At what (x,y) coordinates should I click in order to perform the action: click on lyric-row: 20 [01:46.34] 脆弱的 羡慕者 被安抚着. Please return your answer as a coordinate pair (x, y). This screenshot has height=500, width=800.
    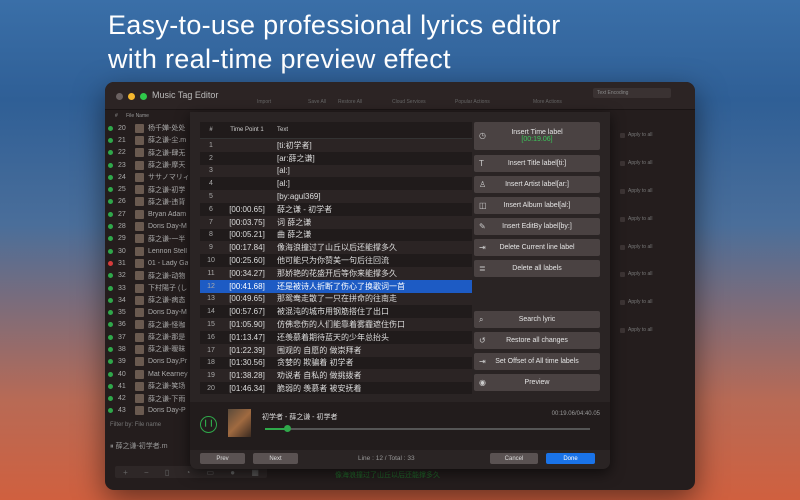
    Looking at the image, I should click on (336, 388).